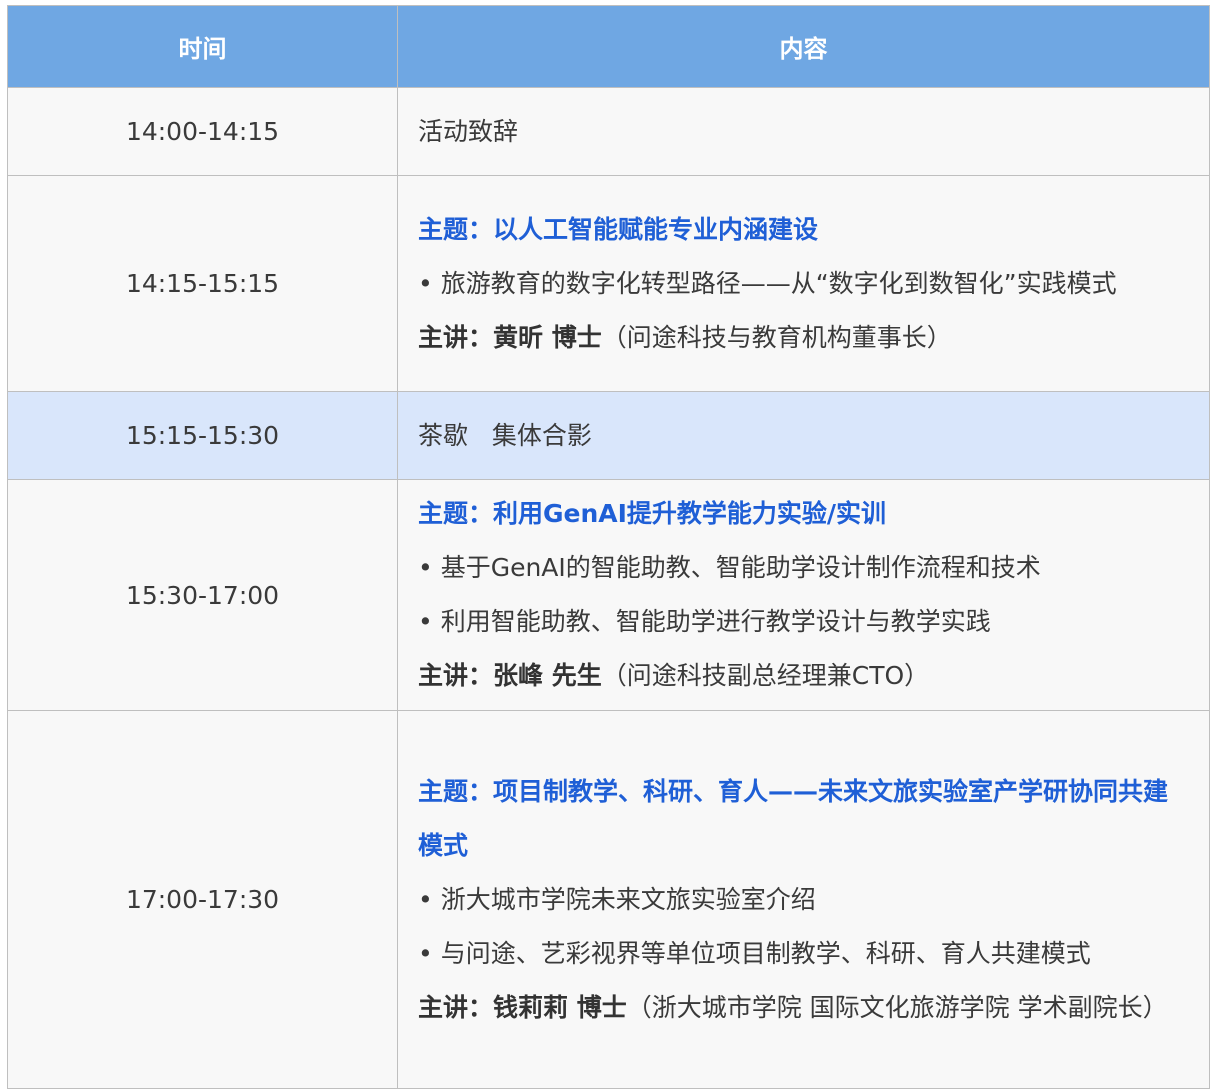  I want to click on time-cell: 15:15-15:30, so click(202, 435).